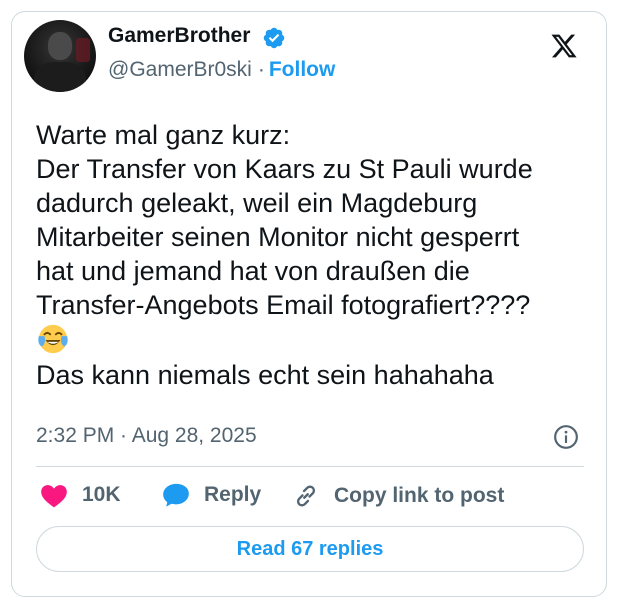 The image size is (620, 610). Describe the element at coordinates (80, 495) in the screenshot. I see `like-button: 10K` at that location.